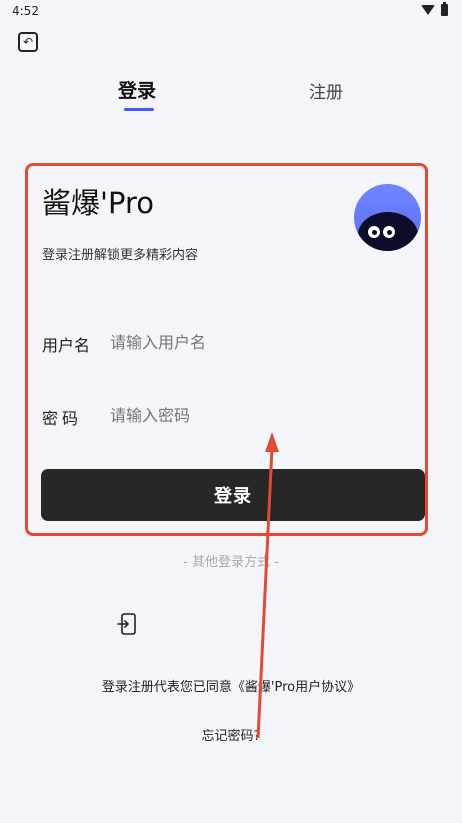  I want to click on tab-register: 注册, so click(326, 90).